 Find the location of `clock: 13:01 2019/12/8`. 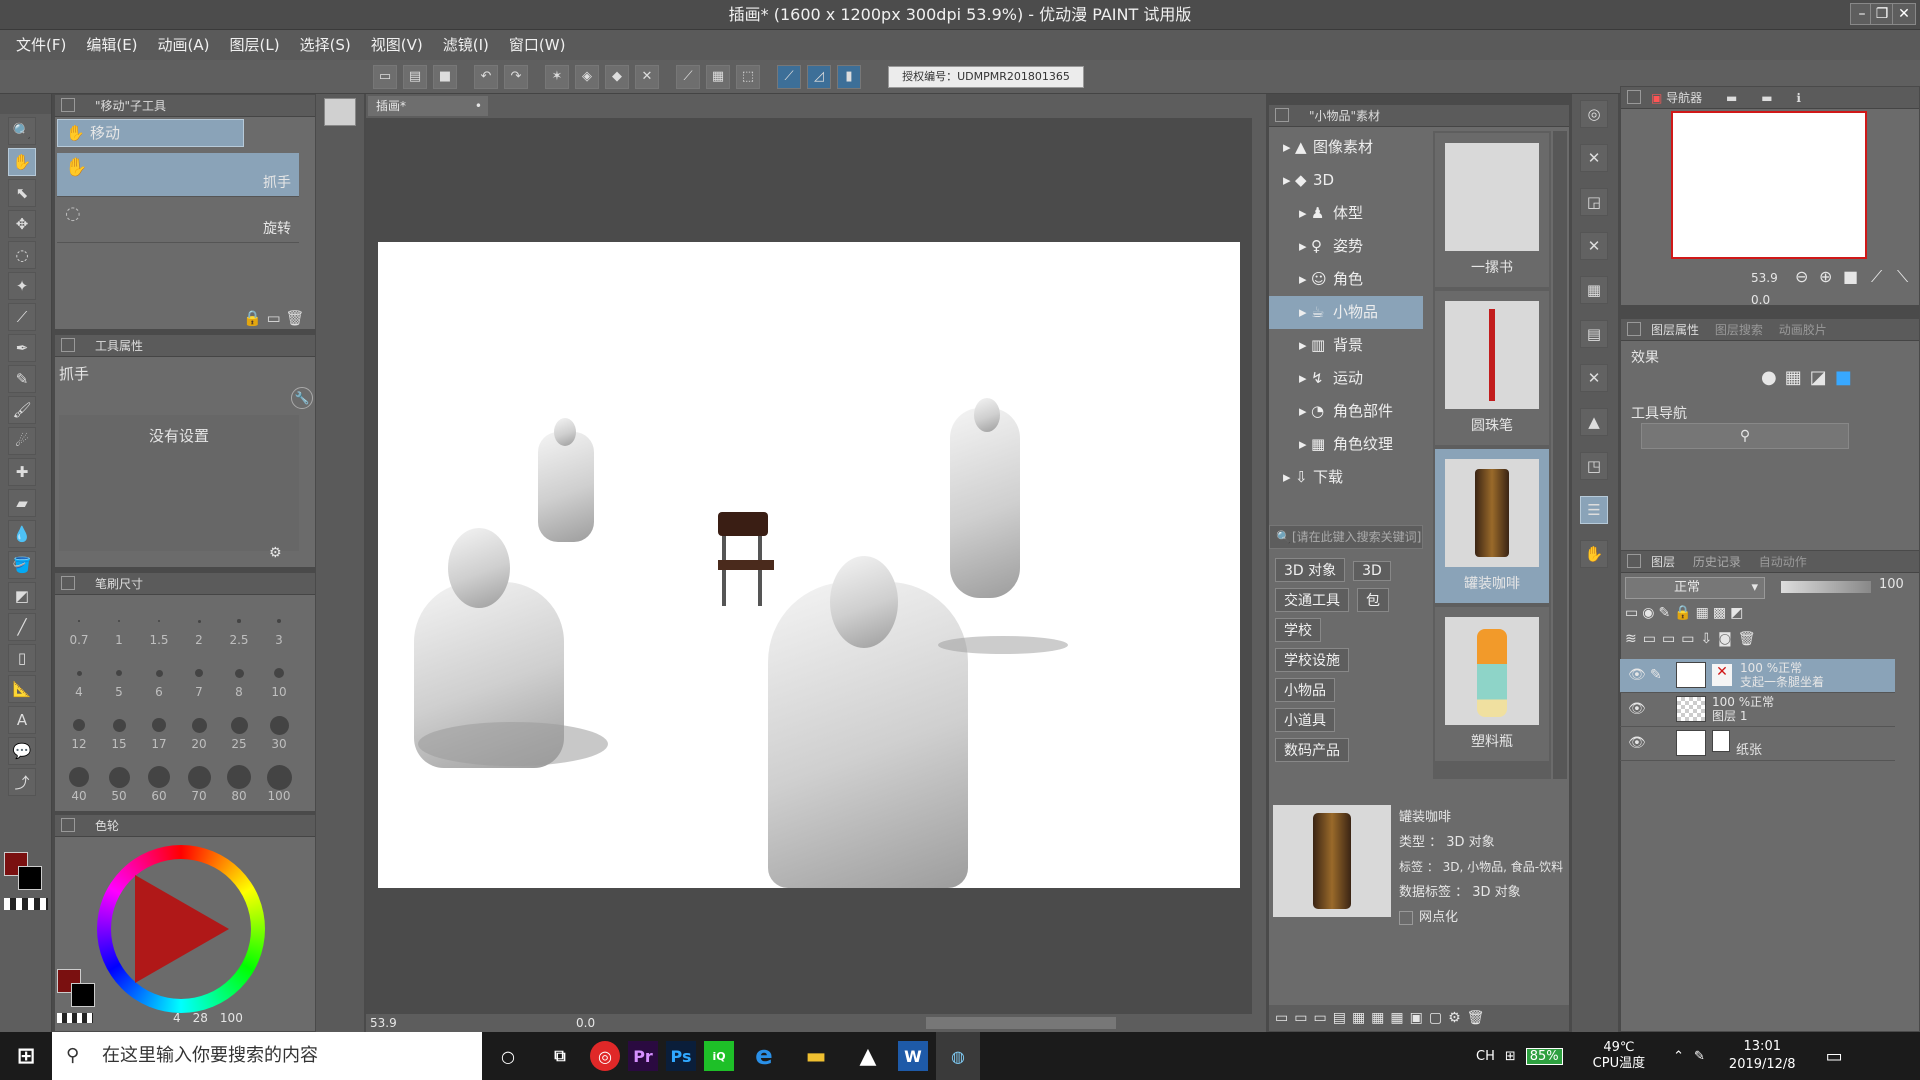

clock: 13:01 2019/12/8 is located at coordinates (1762, 1056).